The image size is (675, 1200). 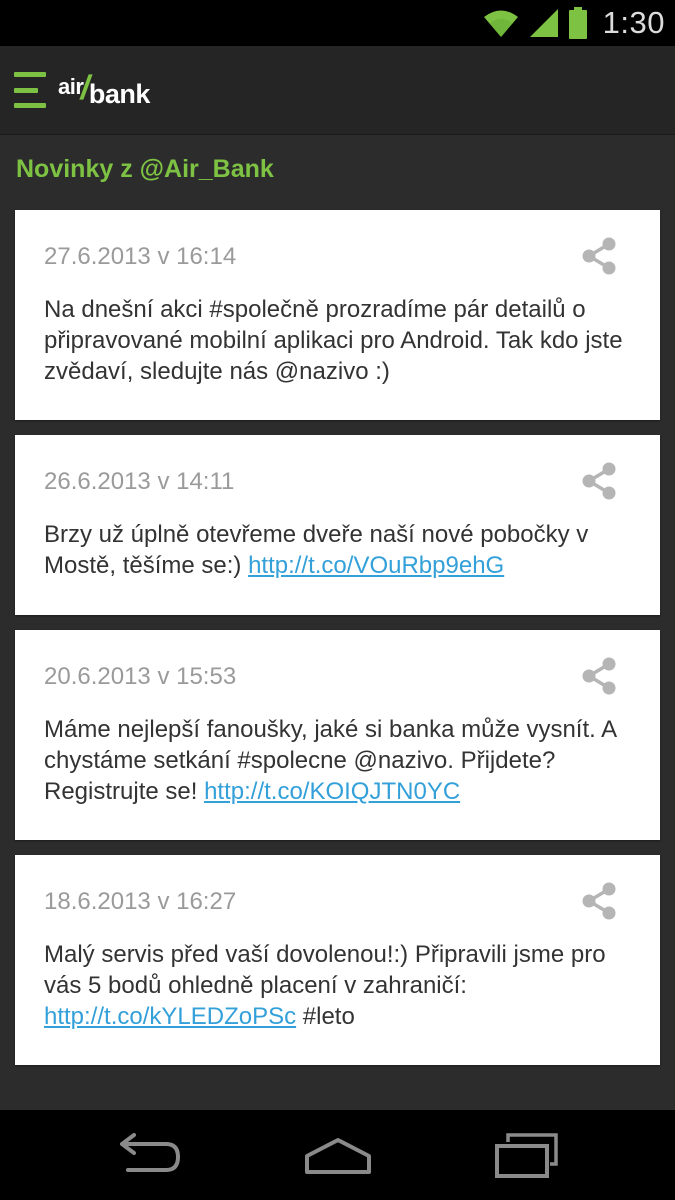 I want to click on recent-apps-icon, so click(x=527, y=1155).